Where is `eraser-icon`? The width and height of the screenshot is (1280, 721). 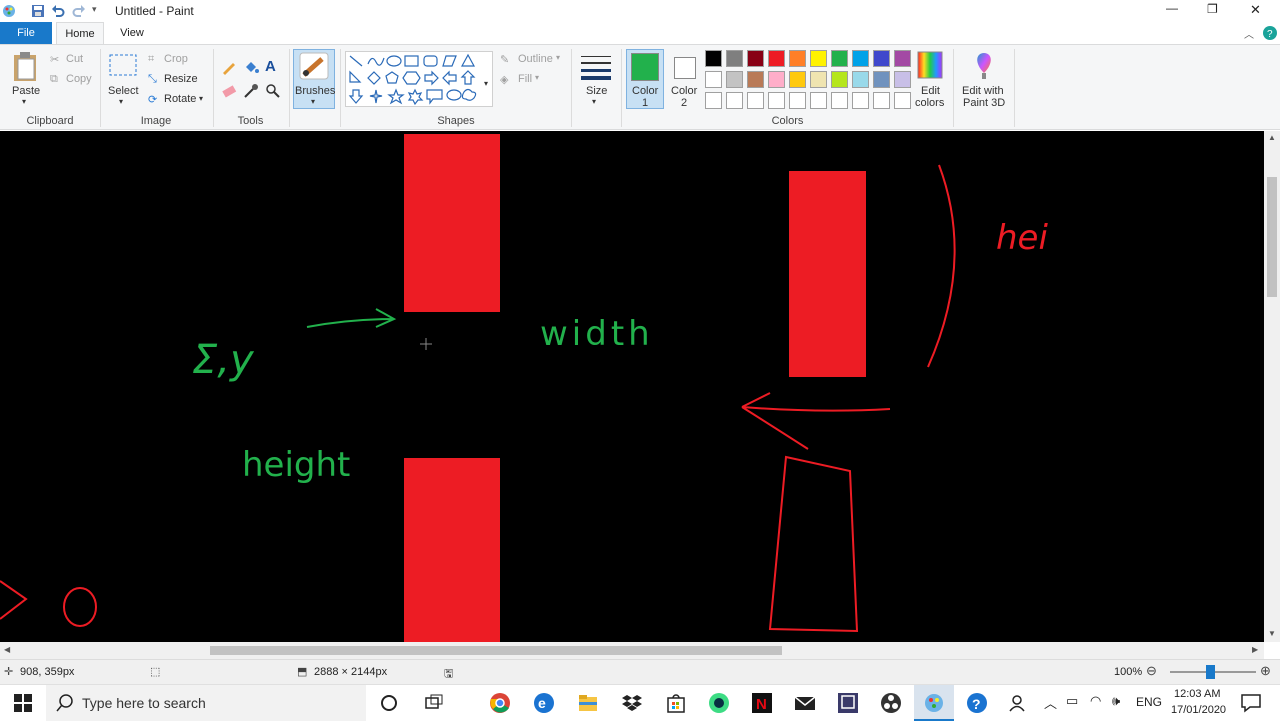
eraser-icon is located at coordinates (229, 91).